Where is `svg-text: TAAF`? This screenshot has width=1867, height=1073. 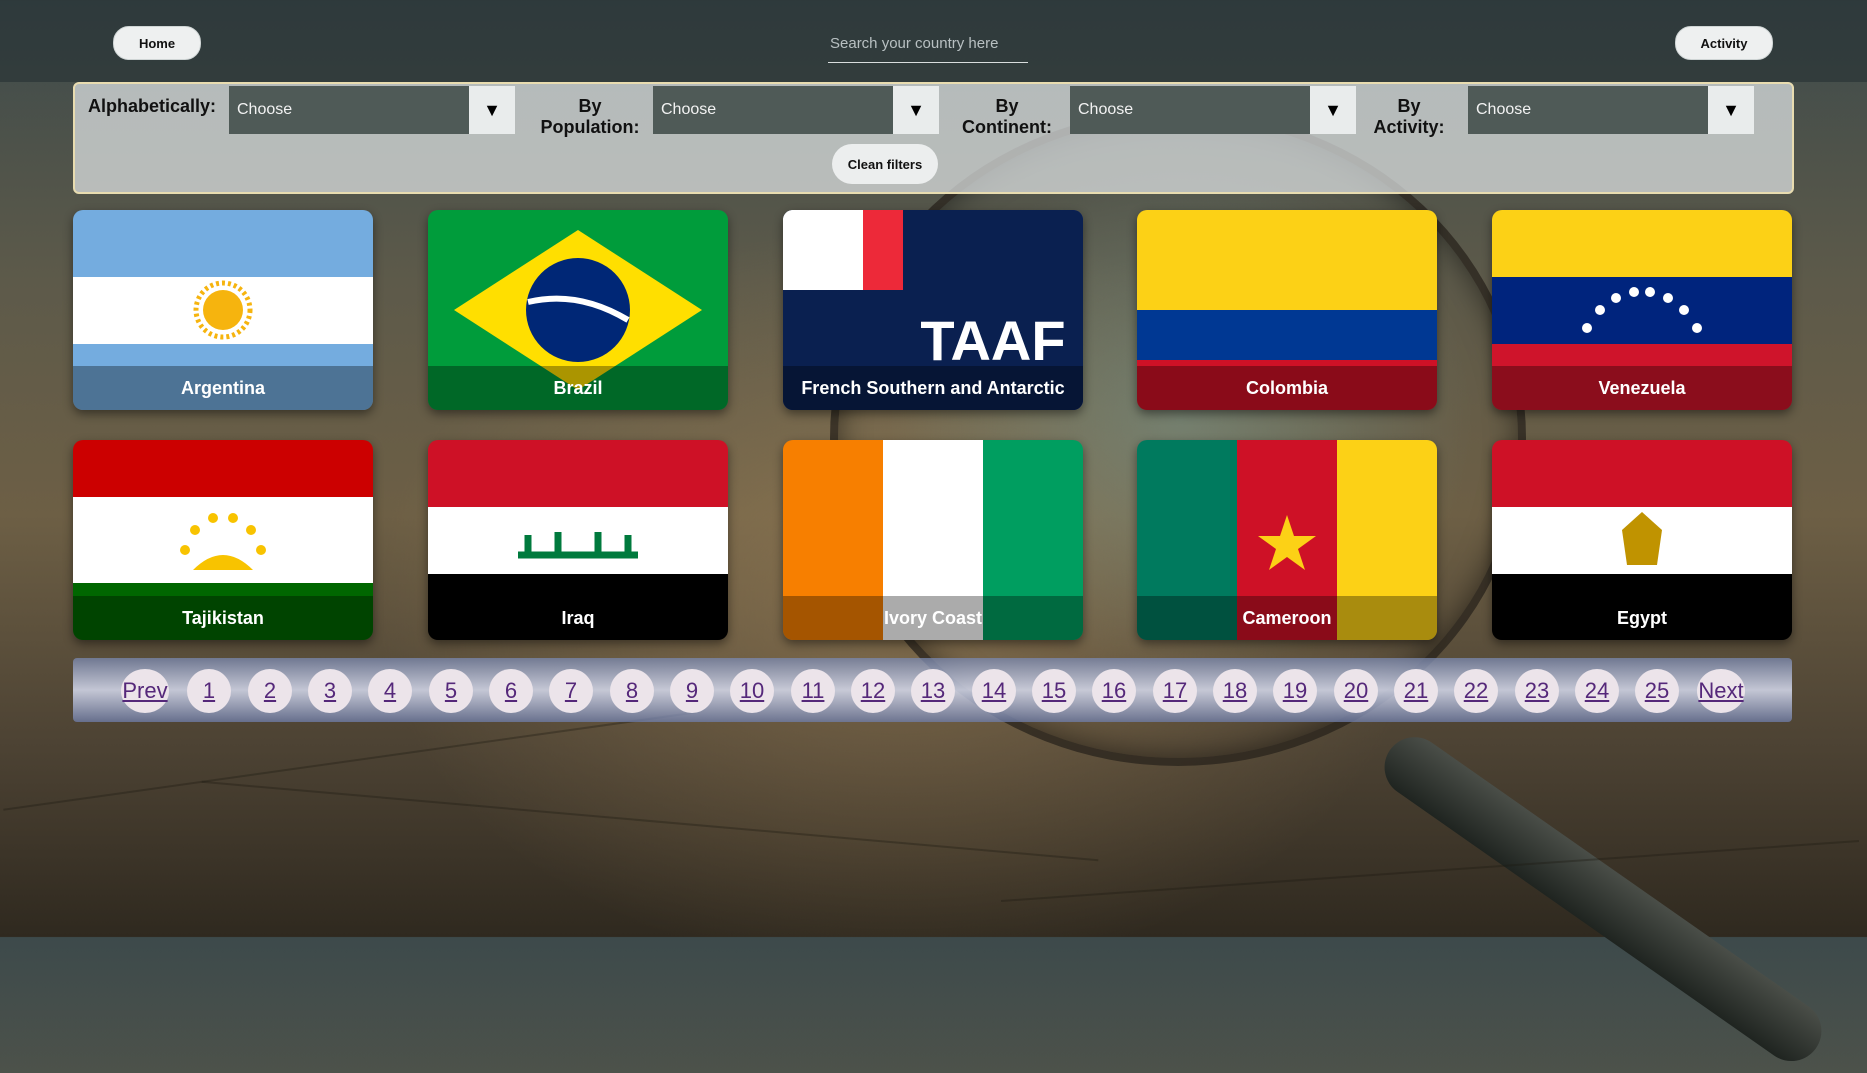
svg-text: TAAF is located at coordinates (992, 340).